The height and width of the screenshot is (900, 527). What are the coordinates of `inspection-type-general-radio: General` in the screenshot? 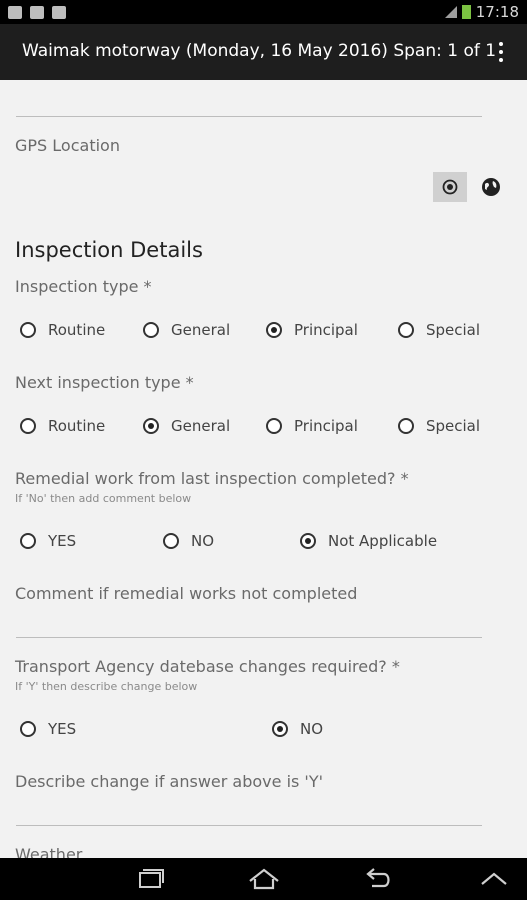 It's located at (186, 330).